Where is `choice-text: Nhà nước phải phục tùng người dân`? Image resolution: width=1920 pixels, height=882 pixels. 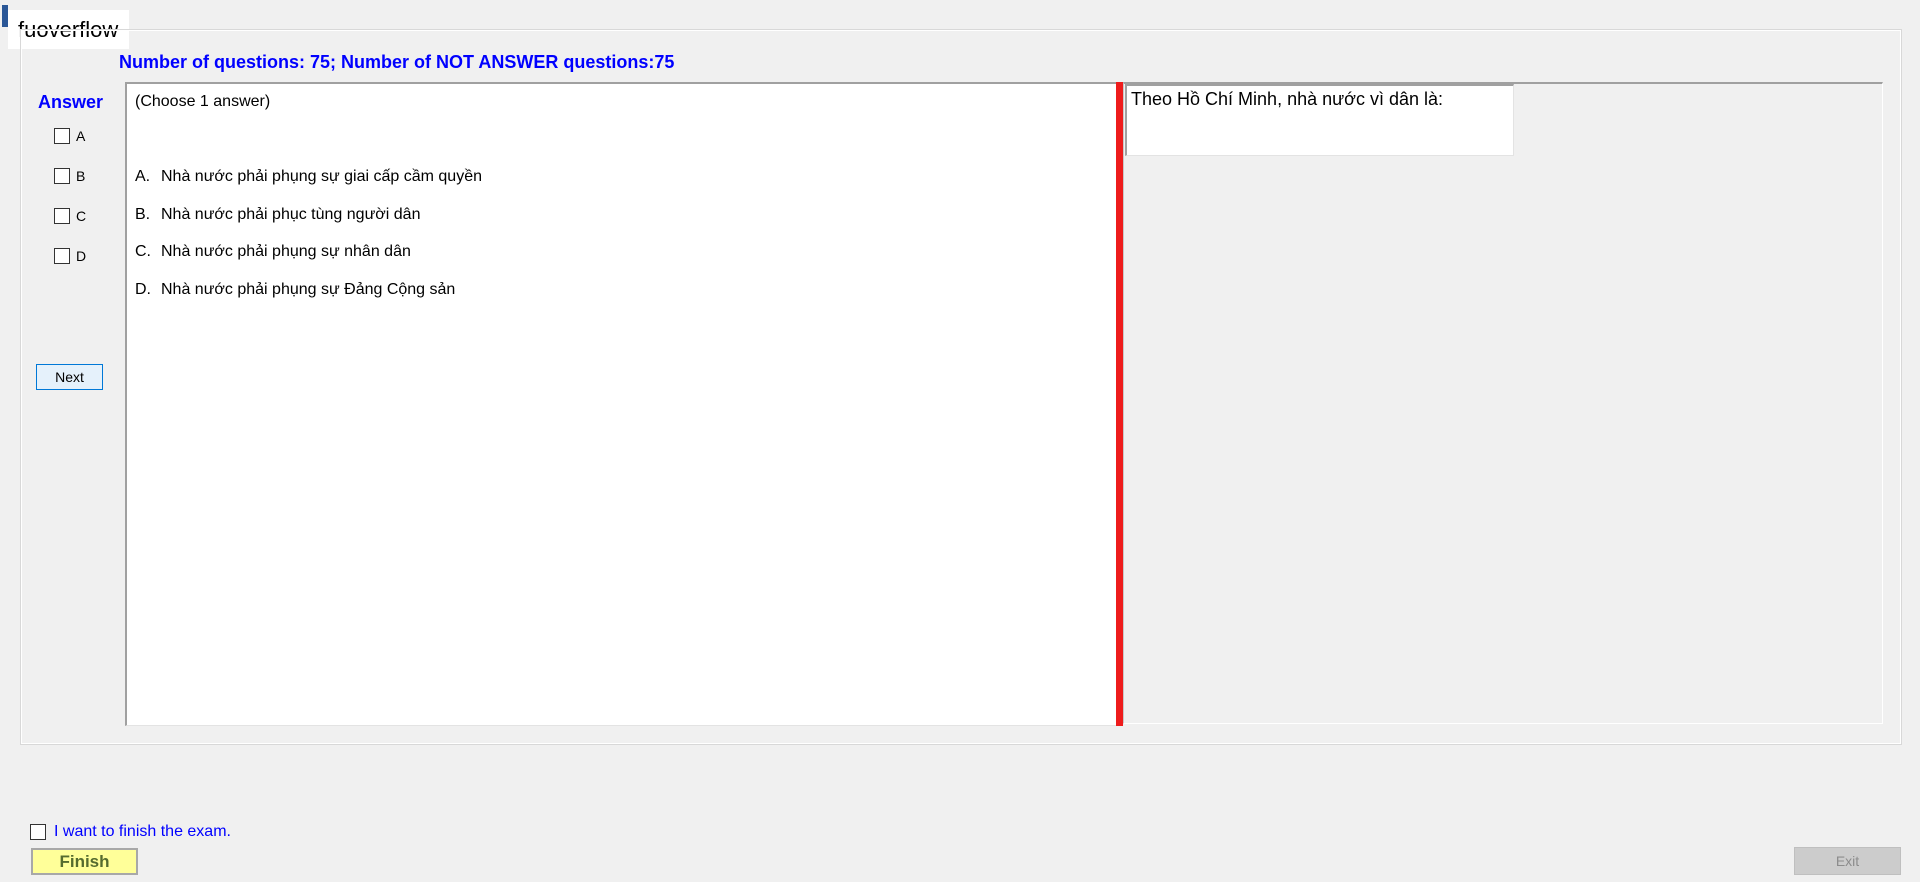 choice-text: Nhà nước phải phục tùng người dân is located at coordinates (291, 214).